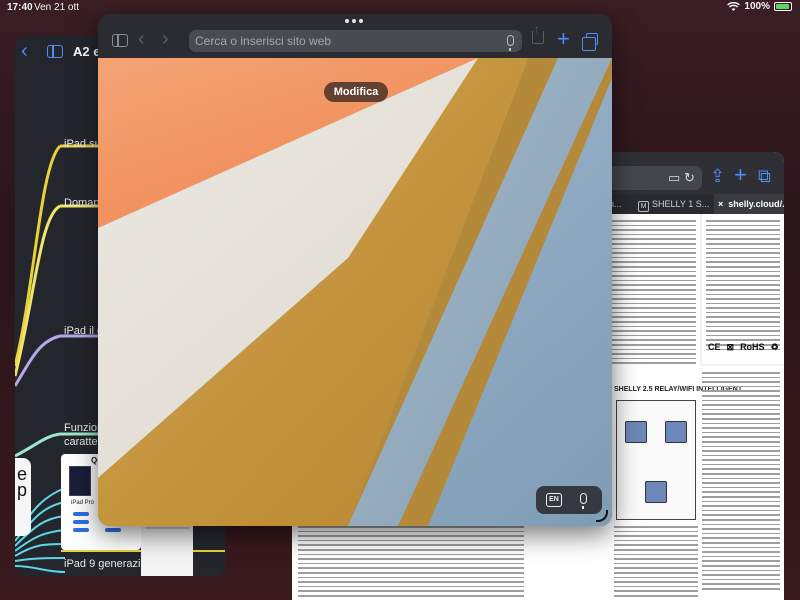 Image resolution: width=800 pixels, height=600 pixels. I want to click on back-icon: ‹, so click(141, 39).